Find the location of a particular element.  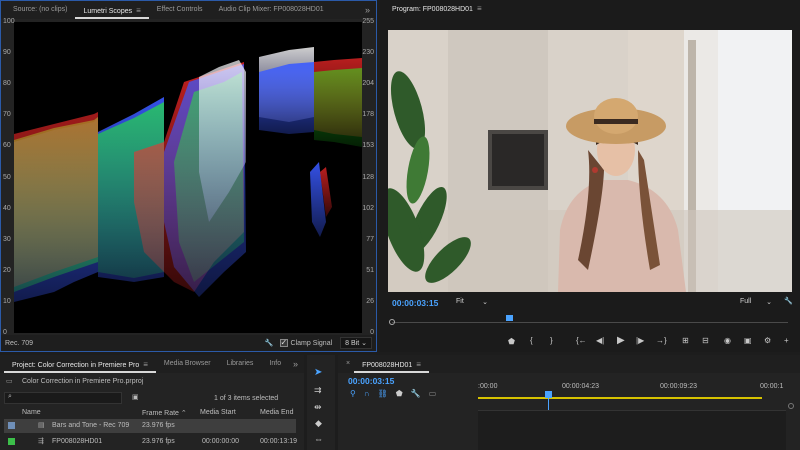

extract-icon: ⊟ is located at coordinates (705, 340).